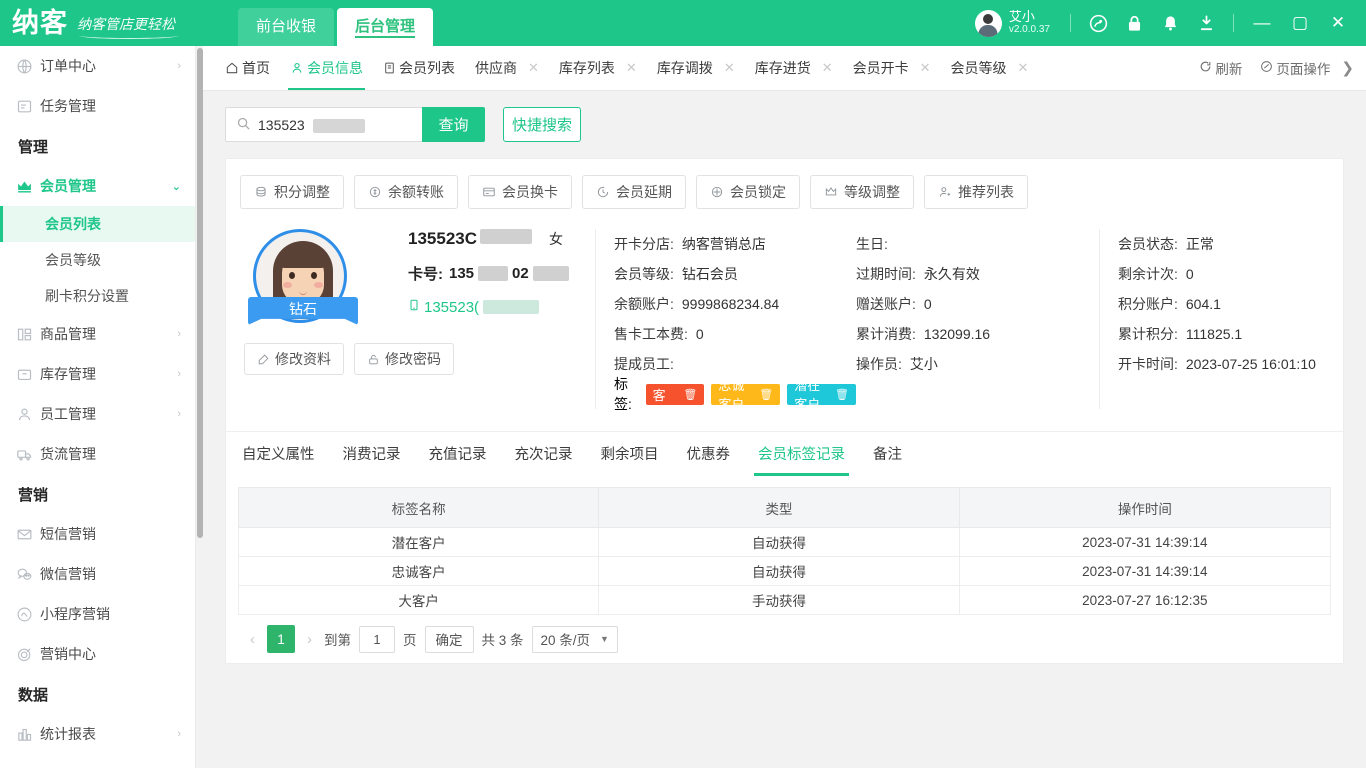 The image size is (1366, 768). I want to click on page-number-1: 1, so click(281, 639).